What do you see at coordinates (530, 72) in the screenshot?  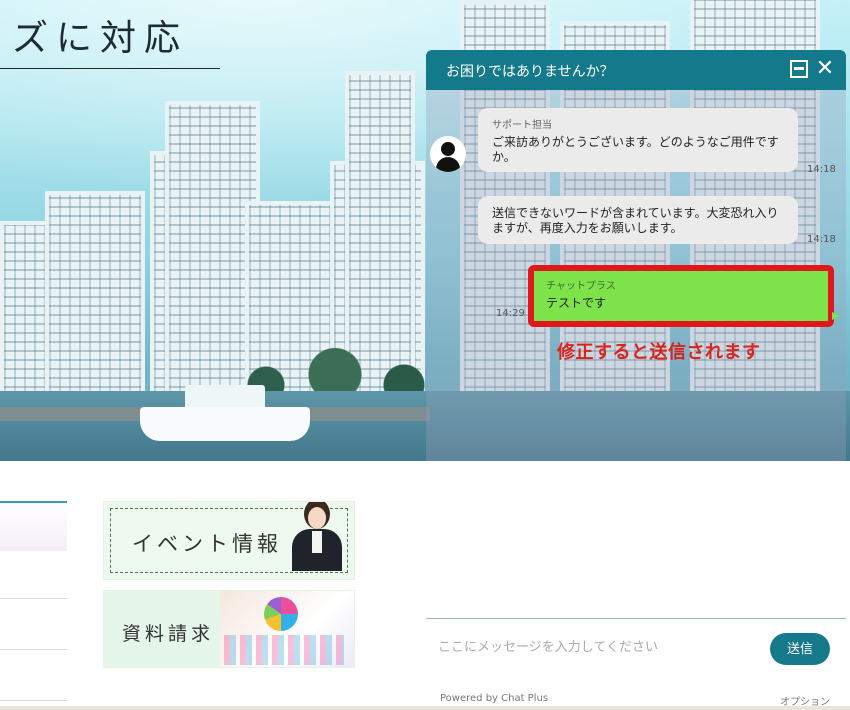 I see `chat-title: お困りではありませんか？` at bounding box center [530, 72].